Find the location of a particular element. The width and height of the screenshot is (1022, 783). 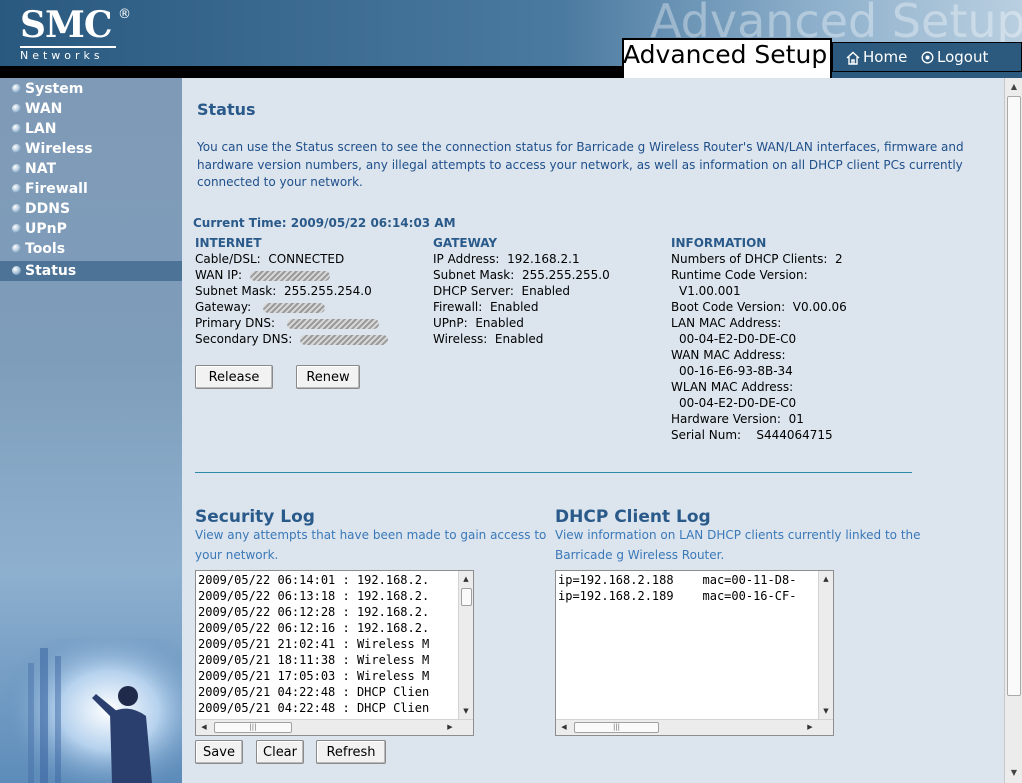

logo-underline is located at coordinates (68, 47).